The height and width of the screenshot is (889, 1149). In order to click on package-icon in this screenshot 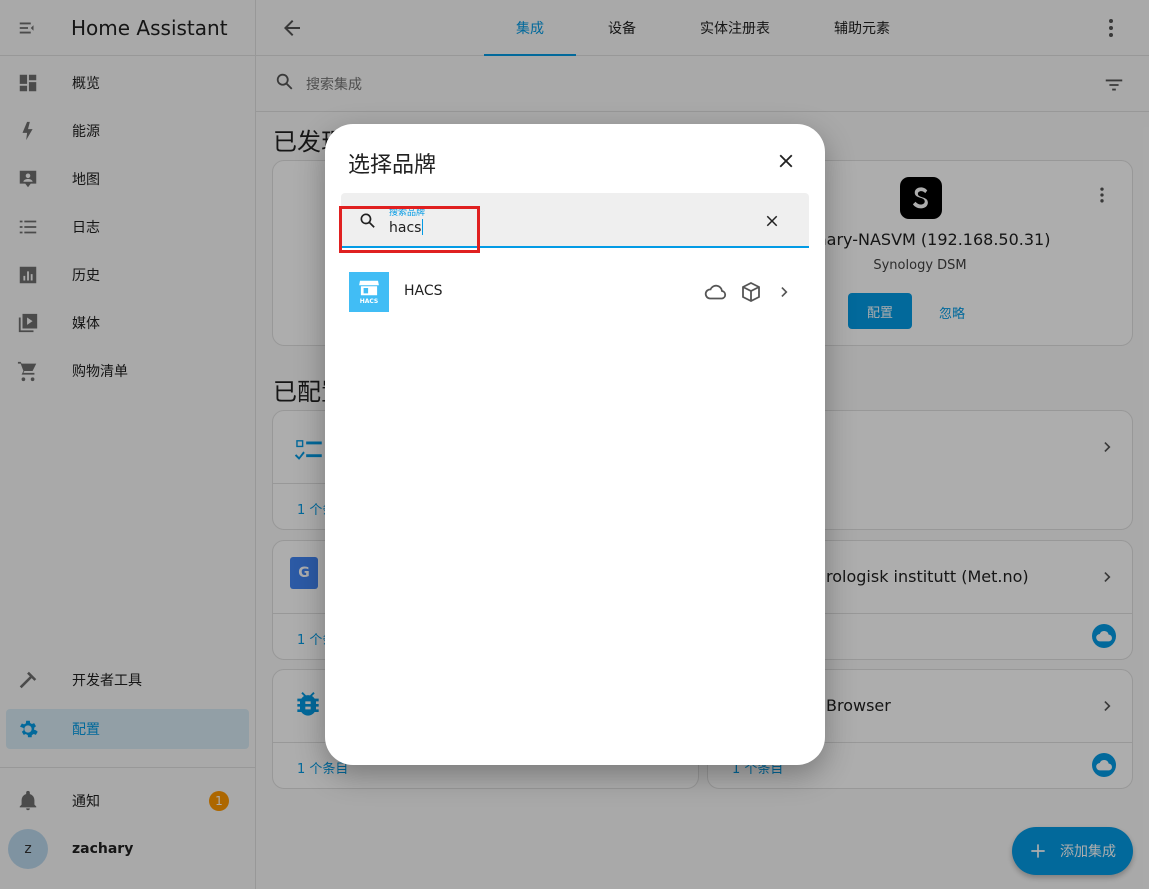, I will do `click(751, 292)`.